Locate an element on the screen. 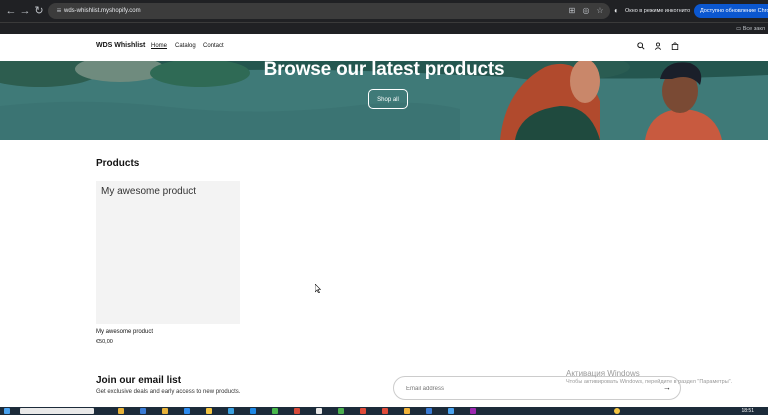  products-heading: Products is located at coordinates (118, 163).